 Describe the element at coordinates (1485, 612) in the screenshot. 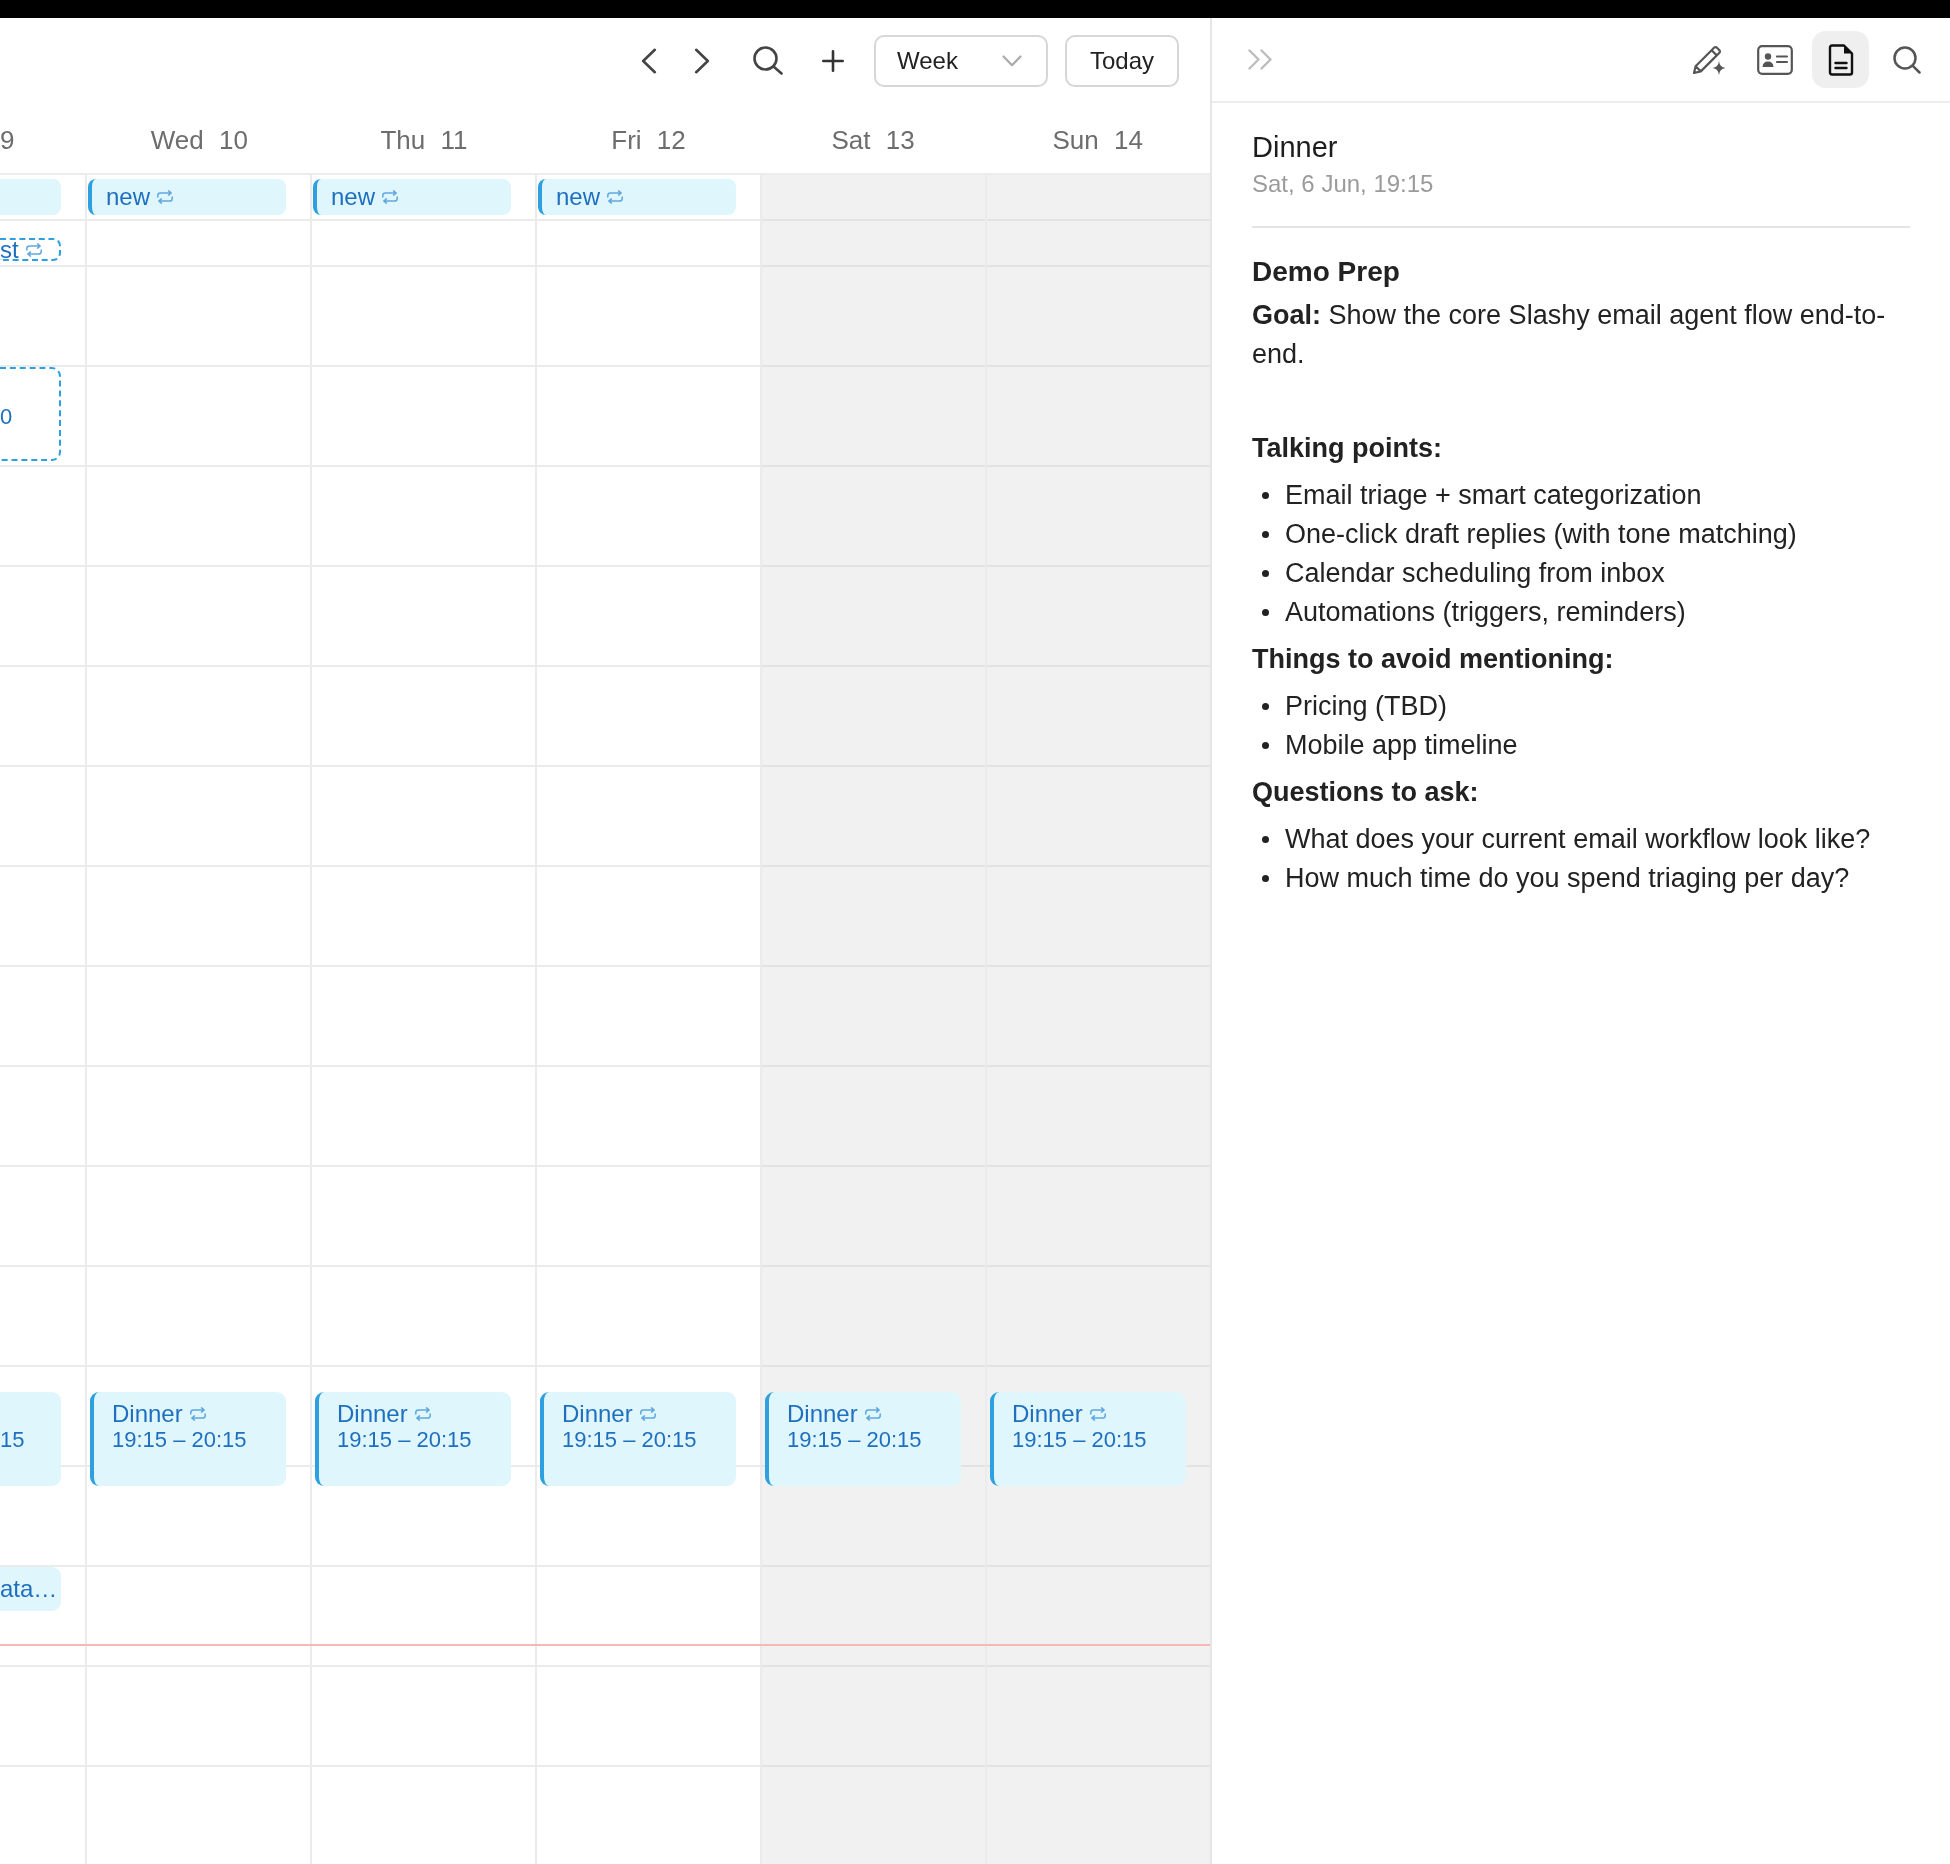

I see `list-item-text: Automations (triggers, reminders)` at that location.